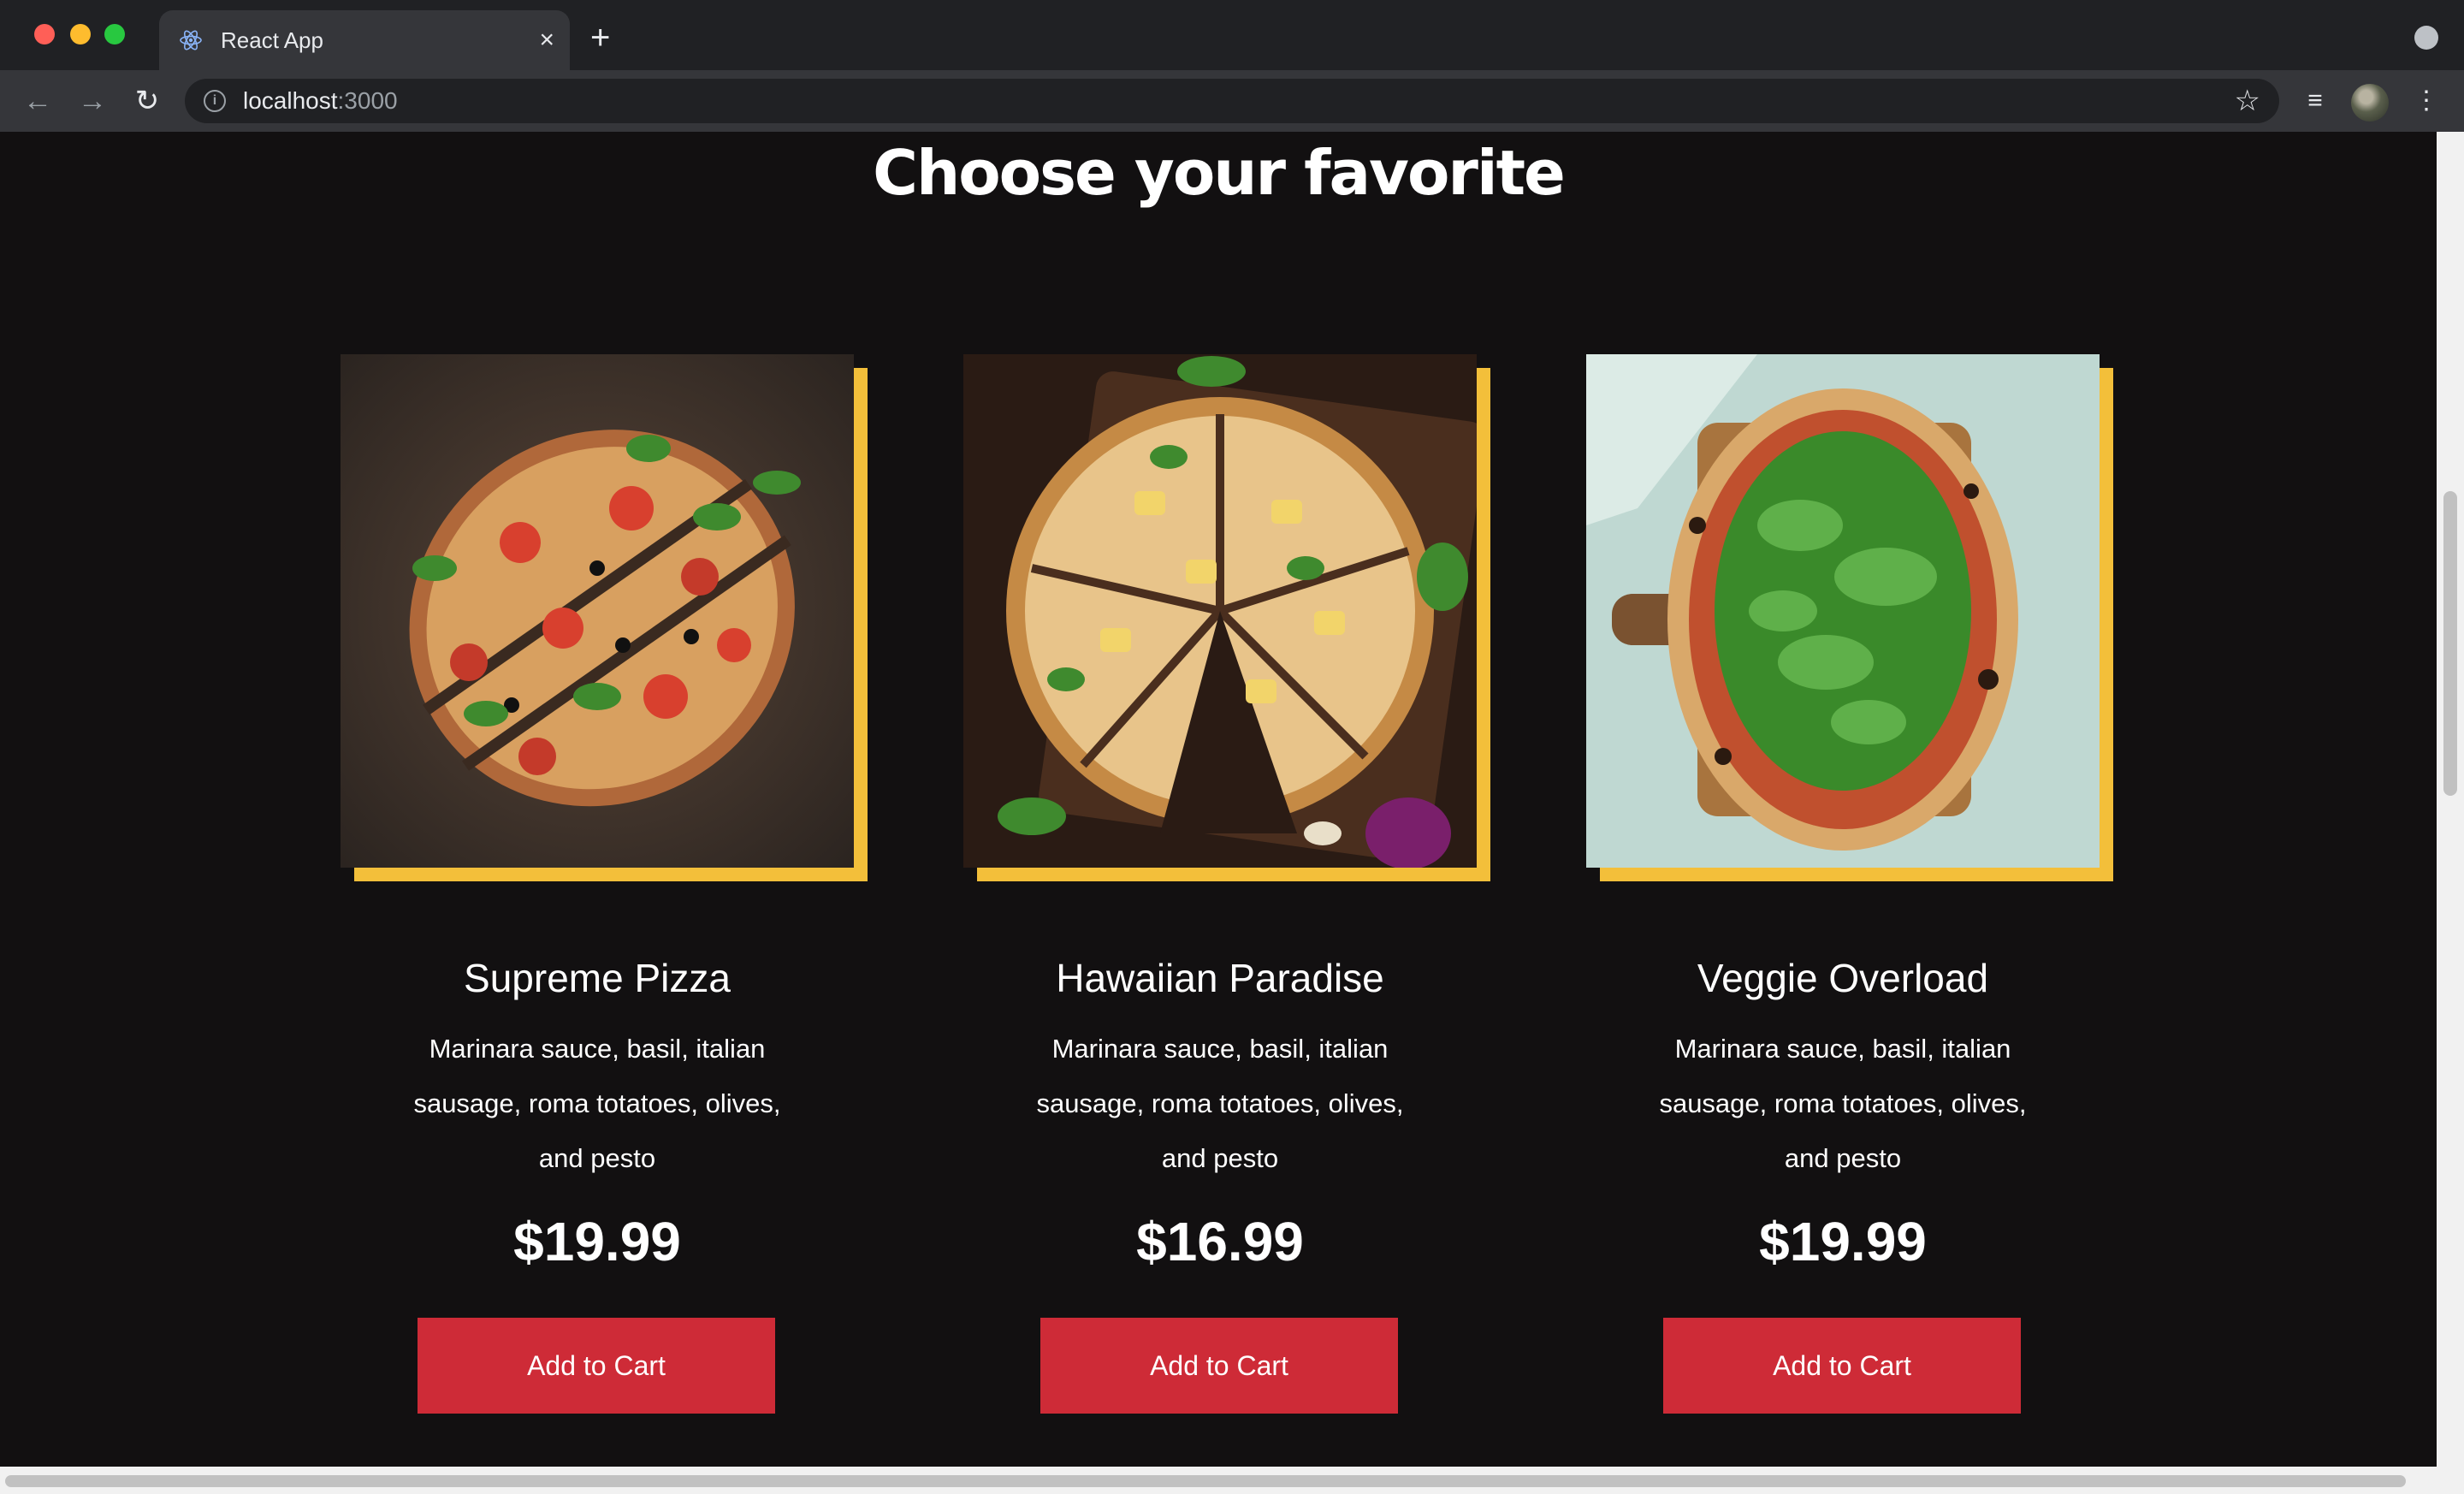 This screenshot has height=1494, width=2464. I want to click on horizontal-scroll-thumb, so click(1205, 1481).